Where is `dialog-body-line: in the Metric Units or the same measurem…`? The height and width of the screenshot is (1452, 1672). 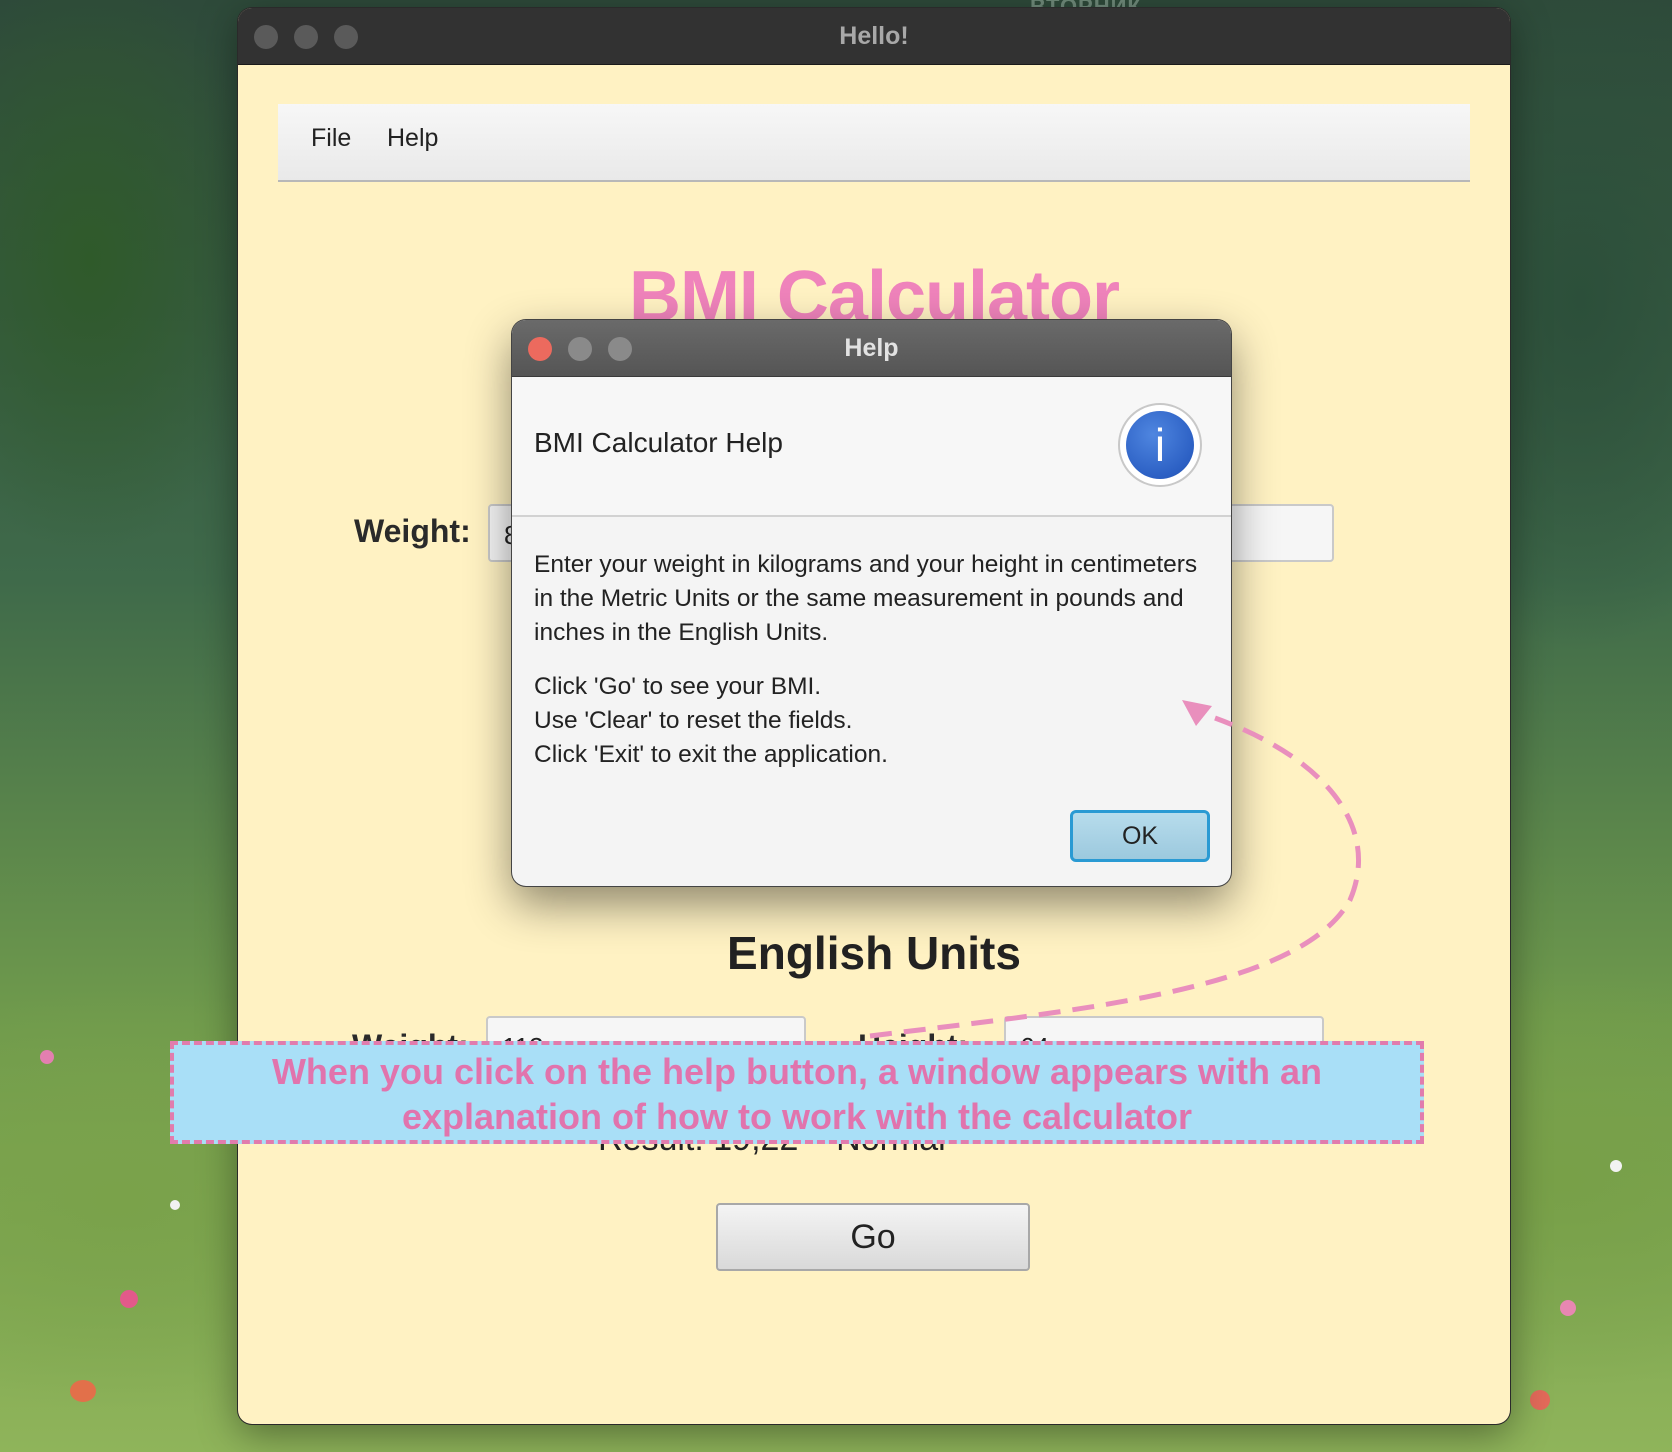
dialog-body-line: in the Metric Units or the same measurem… is located at coordinates (859, 598).